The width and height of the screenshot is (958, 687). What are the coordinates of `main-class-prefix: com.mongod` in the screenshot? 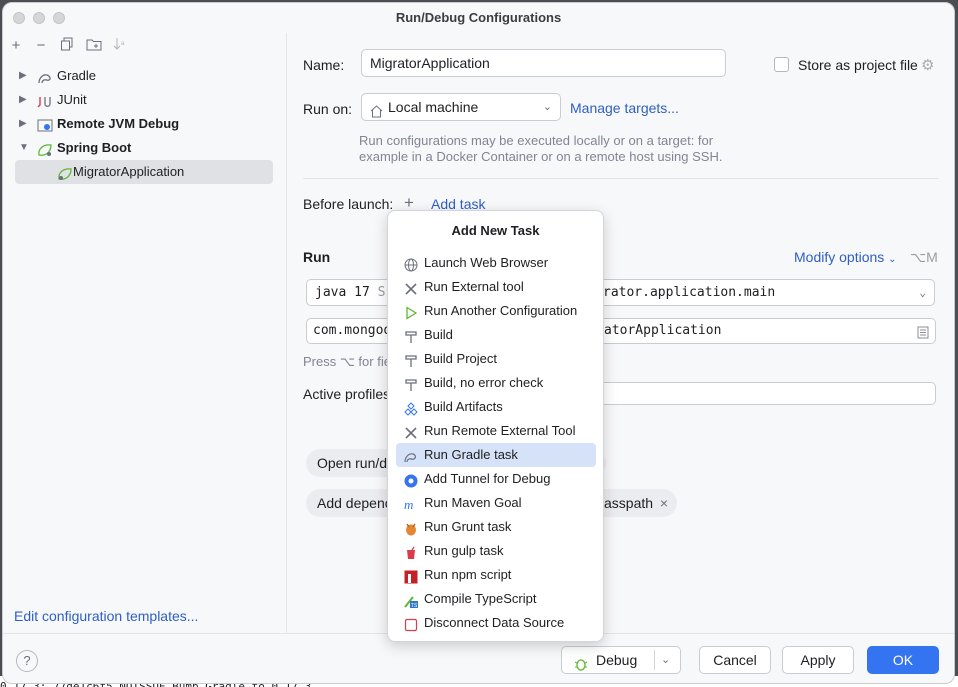 It's located at (352, 330).